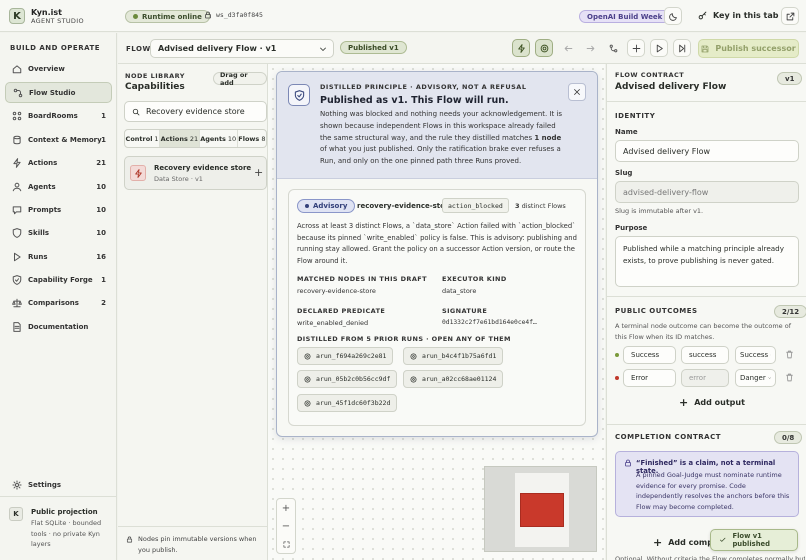  I want to click on sidebar-item-label: Agents, so click(42, 186).